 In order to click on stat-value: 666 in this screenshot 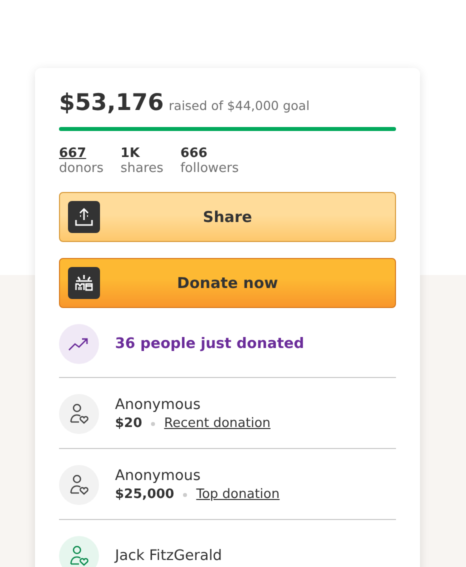, I will do `click(194, 153)`.